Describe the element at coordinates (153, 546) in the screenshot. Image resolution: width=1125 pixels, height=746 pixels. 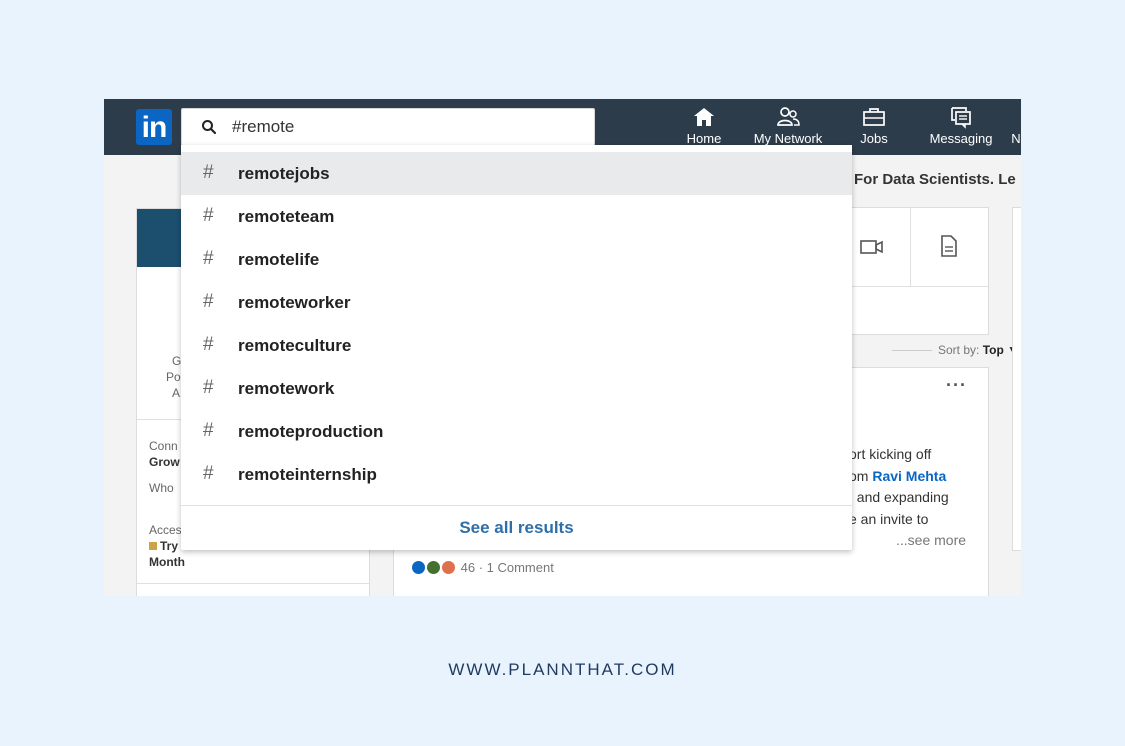
I see `premium-icon` at that location.